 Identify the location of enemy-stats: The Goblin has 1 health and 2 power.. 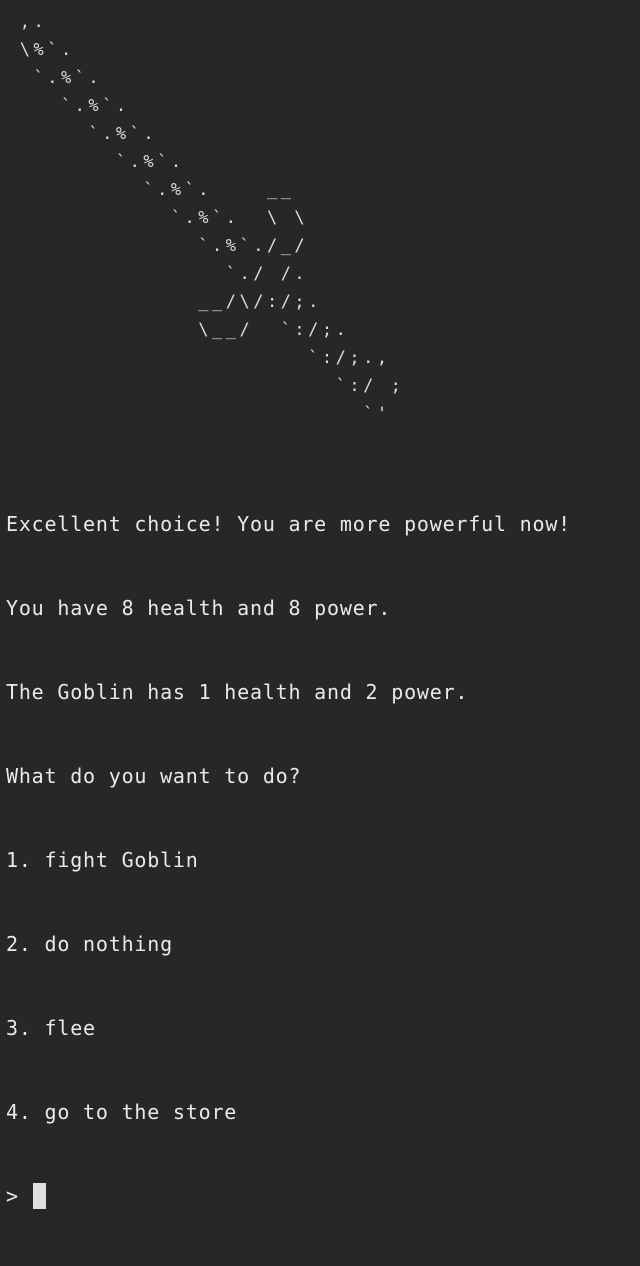
(237, 692).